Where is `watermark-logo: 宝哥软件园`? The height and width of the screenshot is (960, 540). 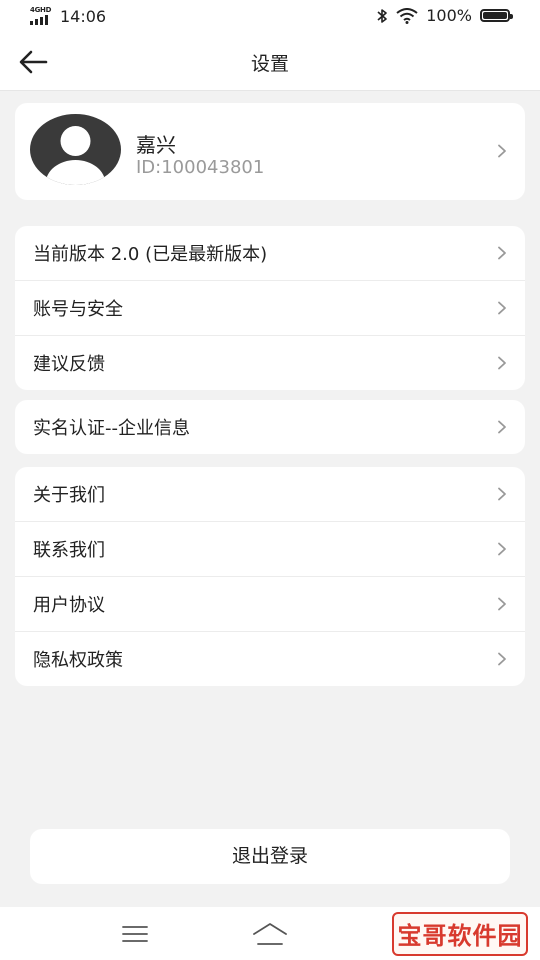 watermark-logo: 宝哥软件园 is located at coordinates (460, 934).